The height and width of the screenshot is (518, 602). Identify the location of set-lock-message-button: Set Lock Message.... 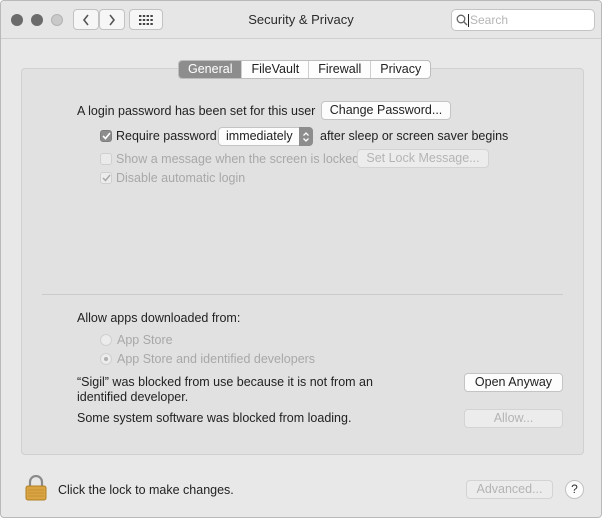
(423, 158).